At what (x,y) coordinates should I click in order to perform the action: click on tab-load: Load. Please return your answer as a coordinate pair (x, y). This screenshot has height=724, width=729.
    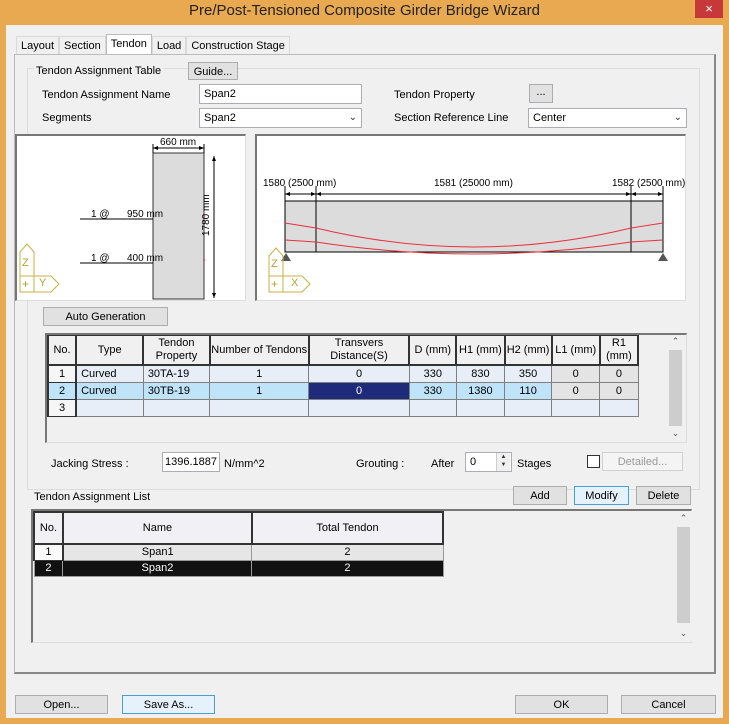
    Looking at the image, I should click on (169, 45).